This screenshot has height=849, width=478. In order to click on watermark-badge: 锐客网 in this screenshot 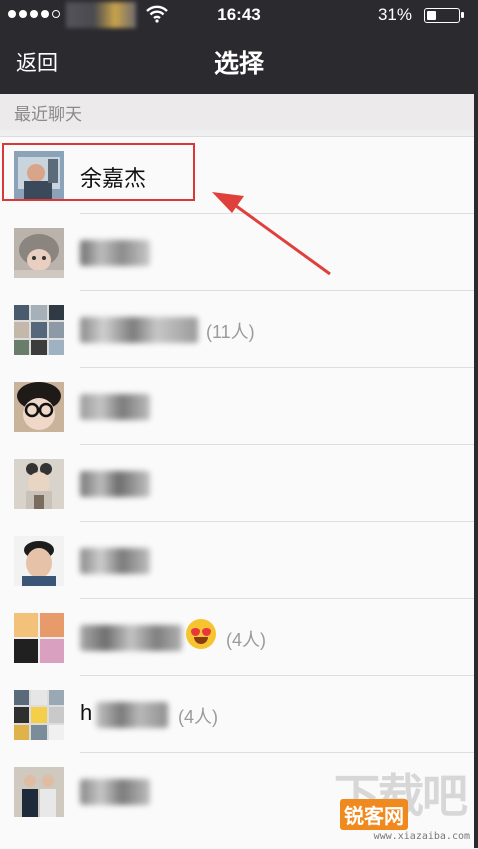, I will do `click(374, 814)`.